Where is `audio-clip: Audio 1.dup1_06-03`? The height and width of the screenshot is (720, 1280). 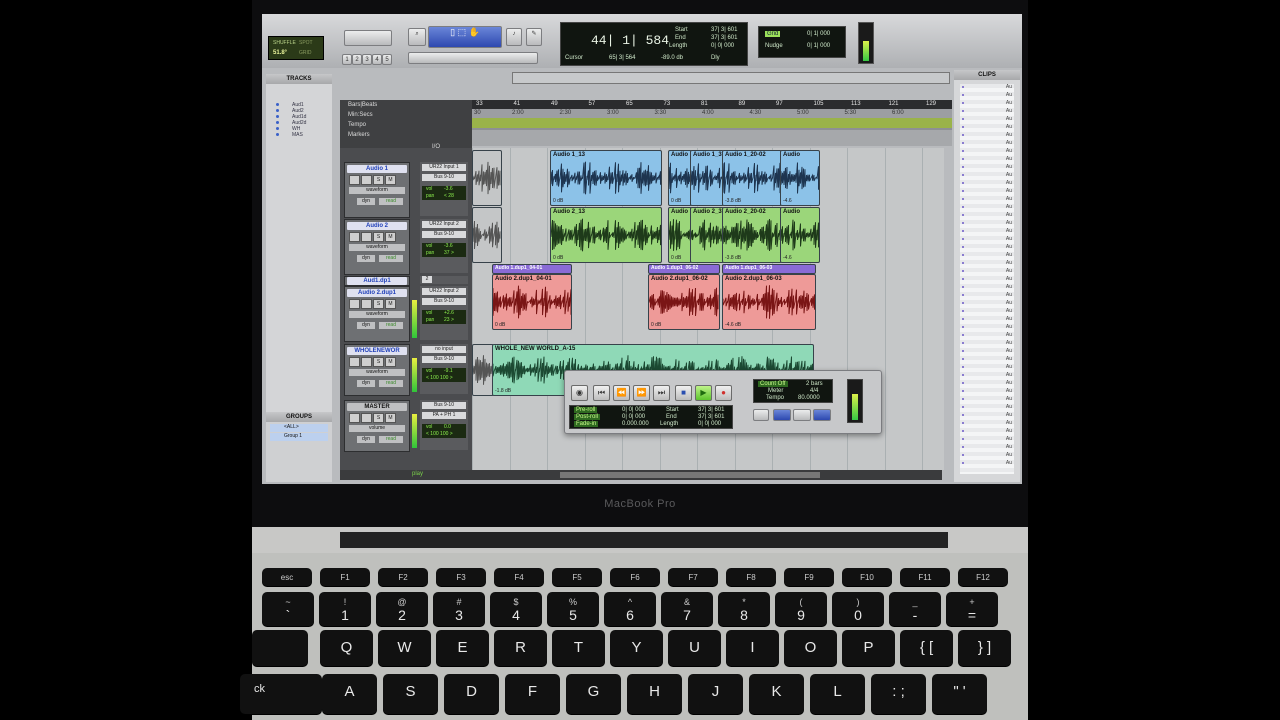 audio-clip: Audio 1.dup1_06-03 is located at coordinates (769, 269).